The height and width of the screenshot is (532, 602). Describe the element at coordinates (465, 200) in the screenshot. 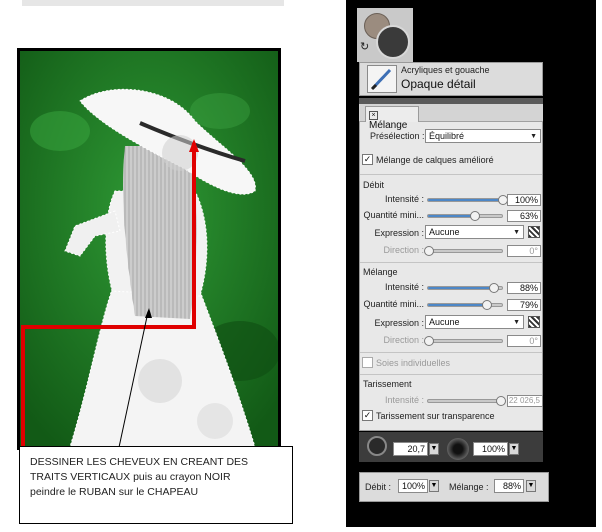

I see `debit-intensity-fill` at that location.